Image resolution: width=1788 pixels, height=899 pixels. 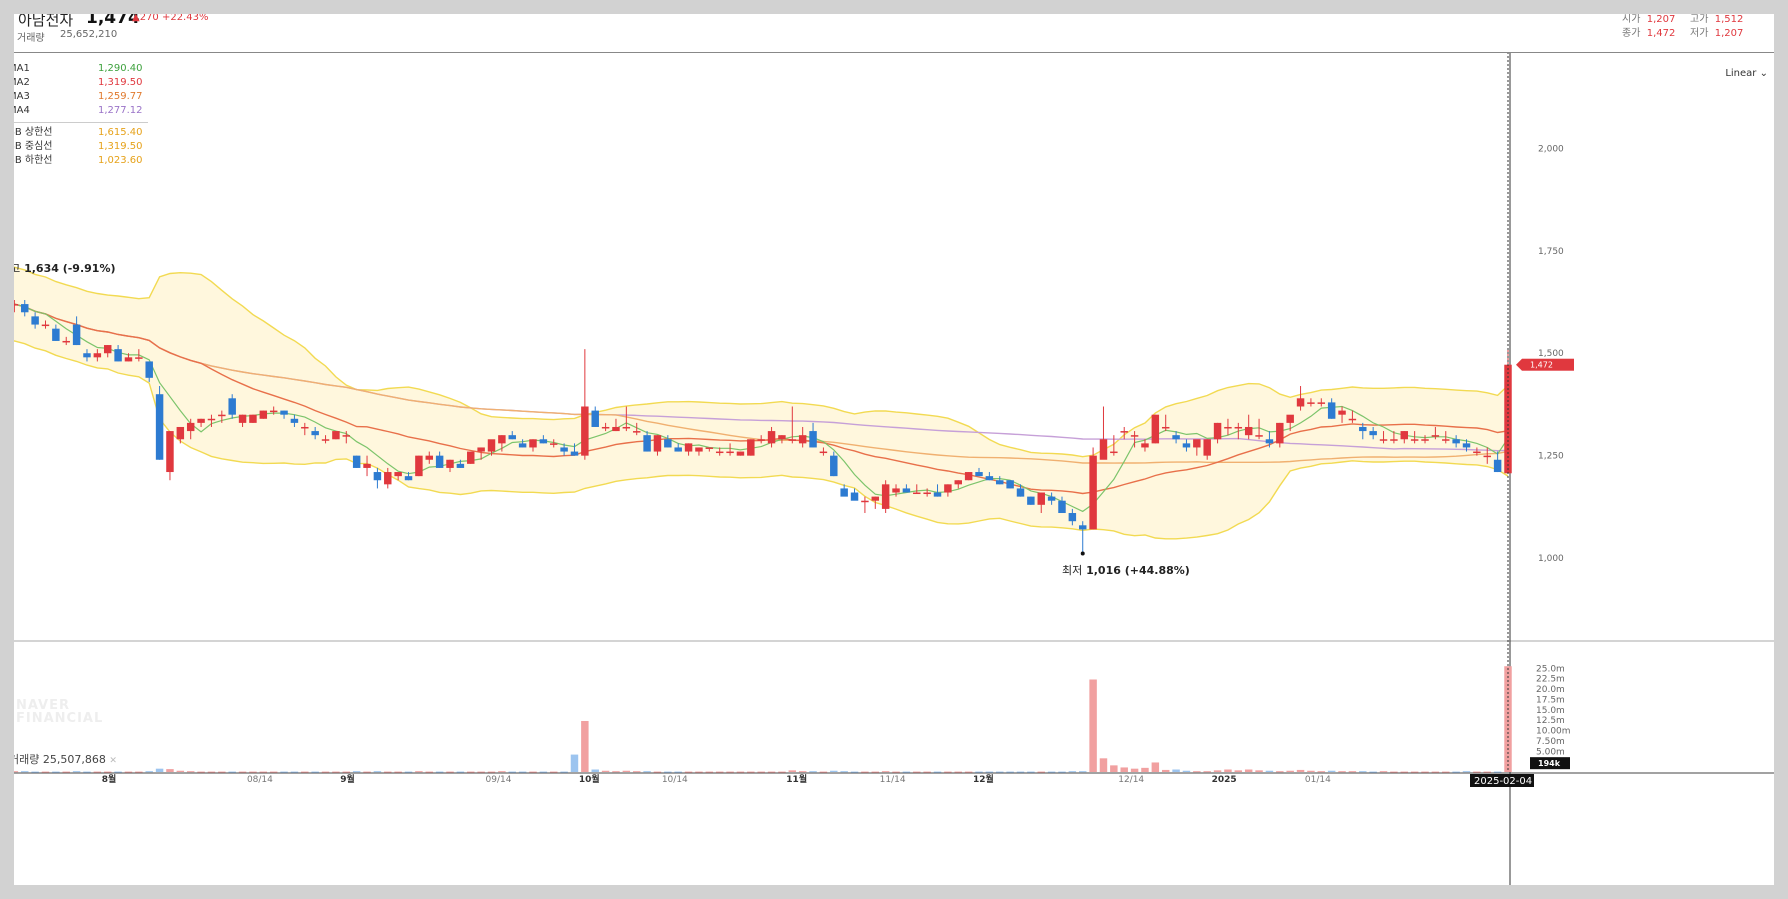 I want to click on close-icon: ✕, so click(x=113, y=761).